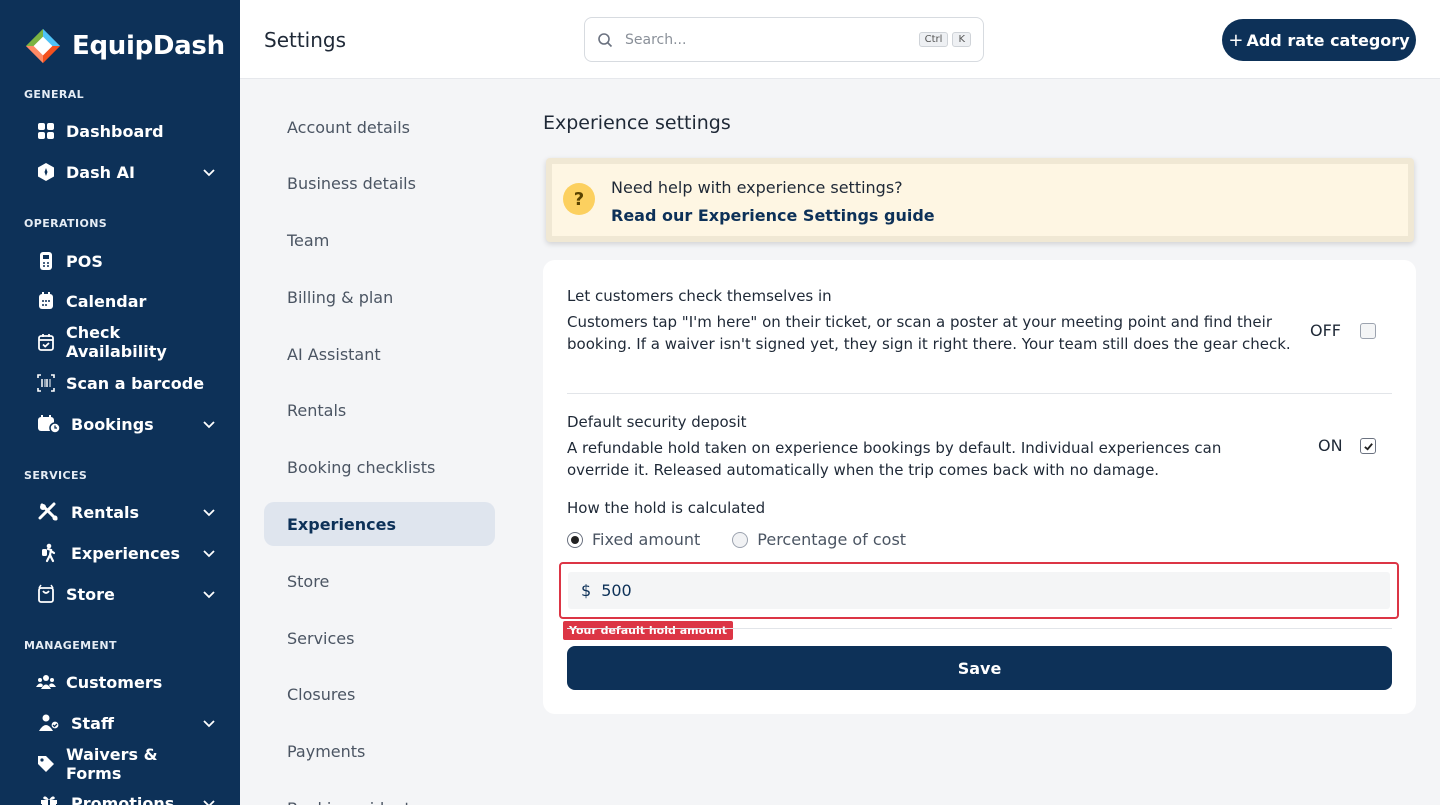  Describe the element at coordinates (1328, 40) in the screenshot. I see `add-rate-category-label: Add rate category` at that location.